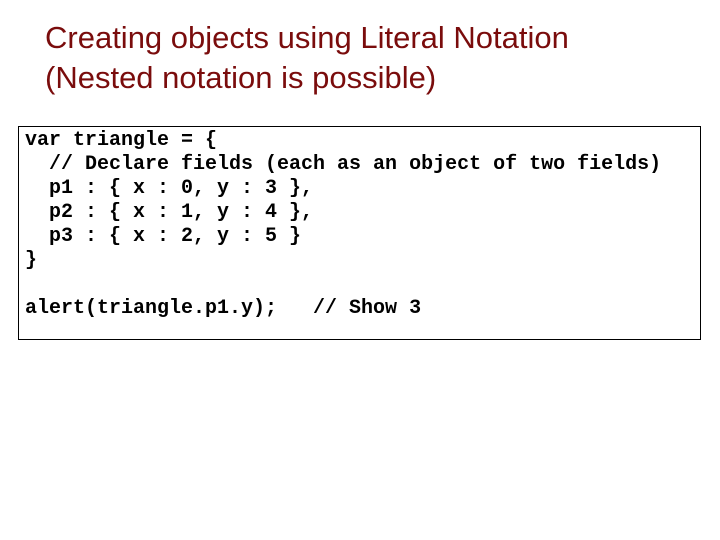  I want to click on title-line-1: Creating objects using Literal Notation, so click(307, 37).